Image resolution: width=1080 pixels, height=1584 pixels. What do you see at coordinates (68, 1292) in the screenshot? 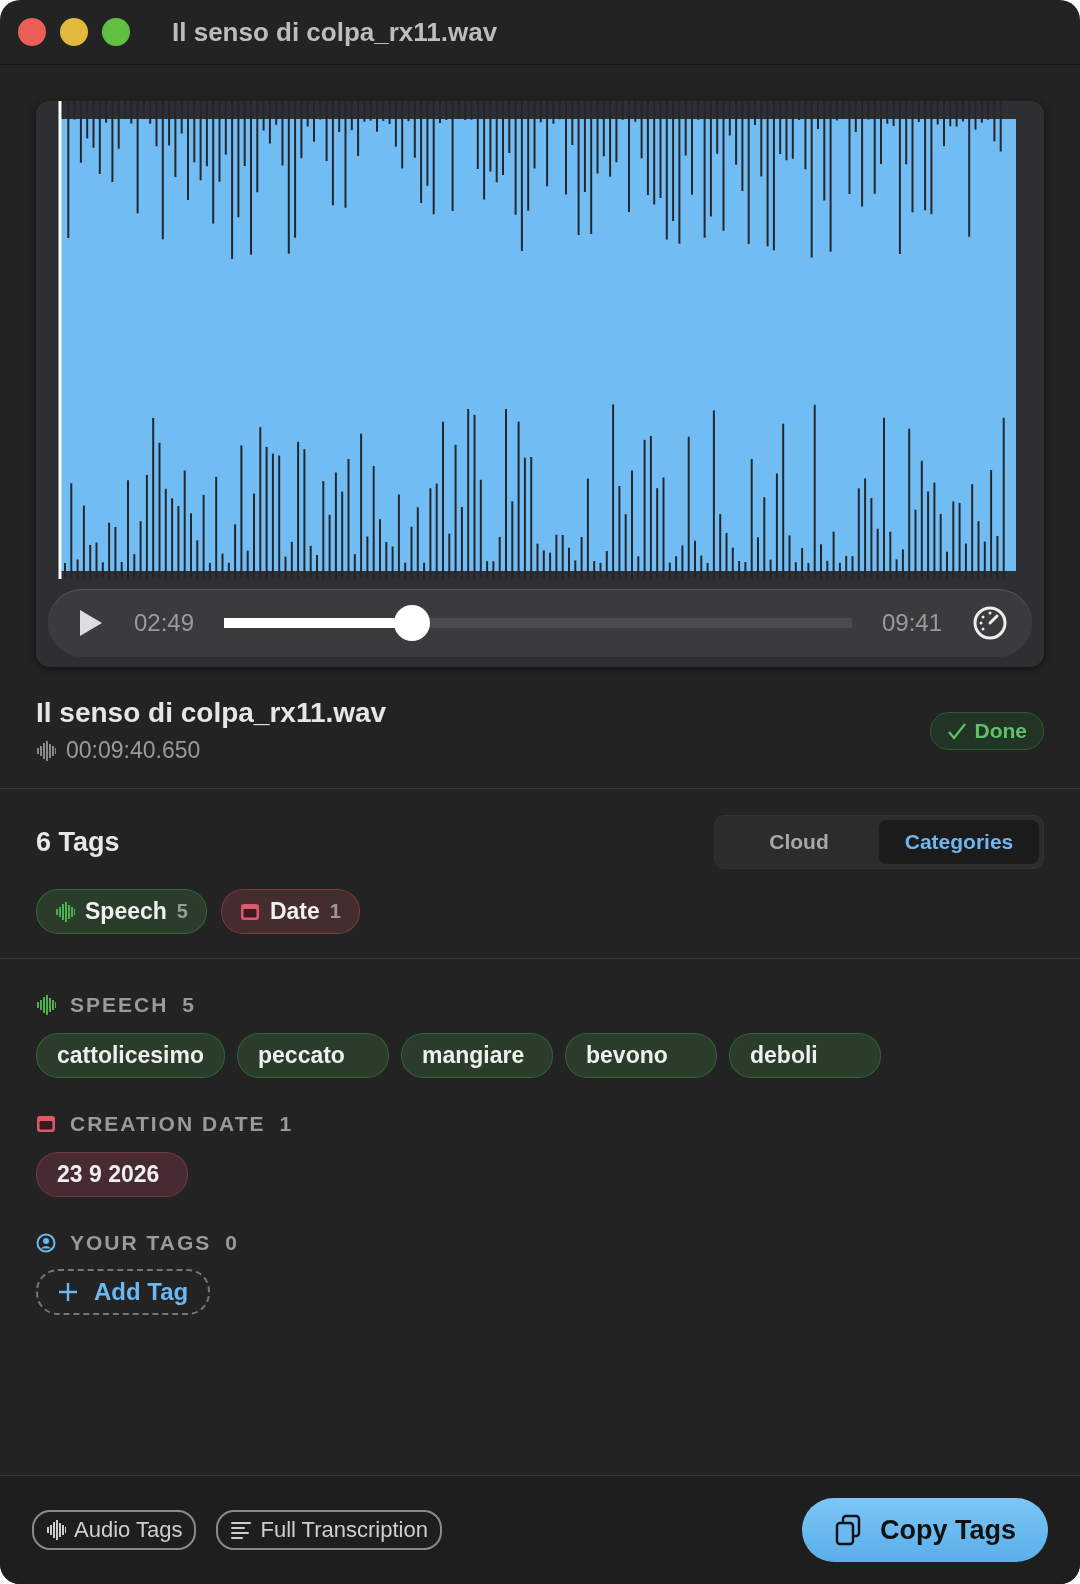
I see `plus-icon` at bounding box center [68, 1292].